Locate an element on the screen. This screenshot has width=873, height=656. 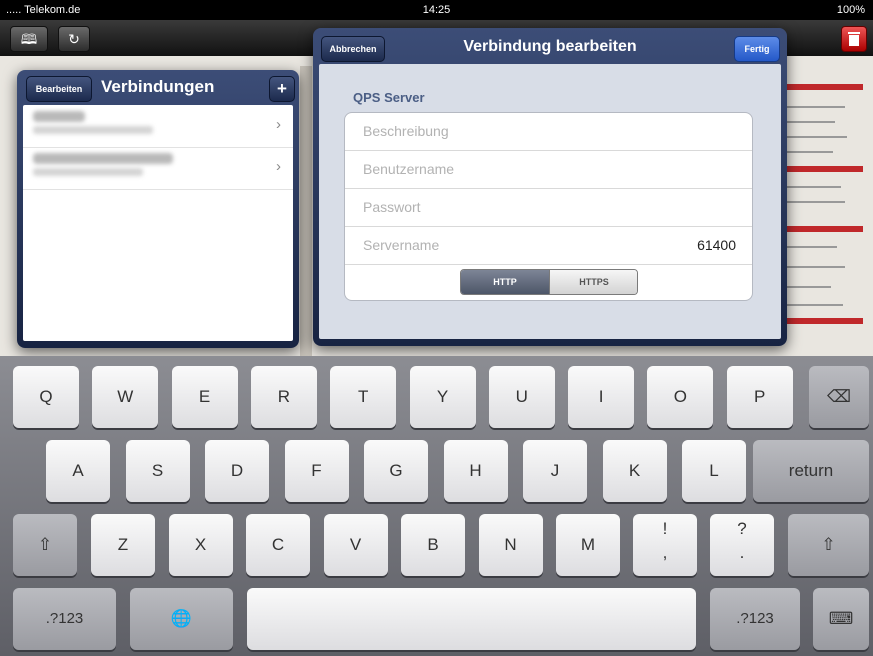
hide-keyboard-key: ⌨ is located at coordinates (841, 619).